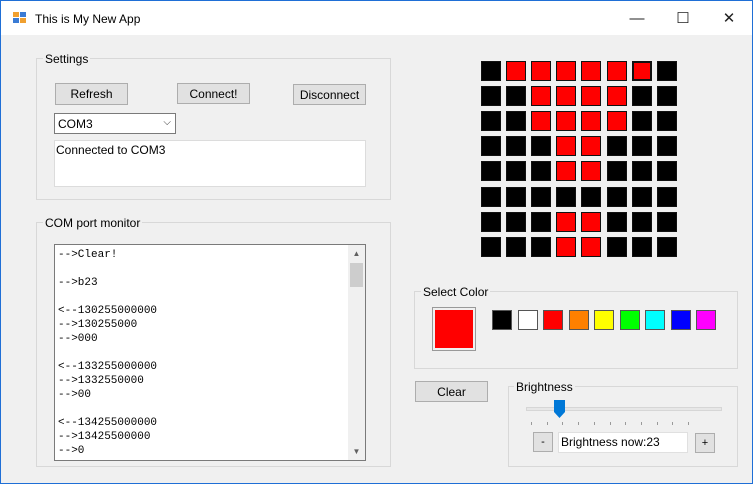  What do you see at coordinates (616, 96) in the screenshot?
I see `led-cell-r1-c5` at bounding box center [616, 96].